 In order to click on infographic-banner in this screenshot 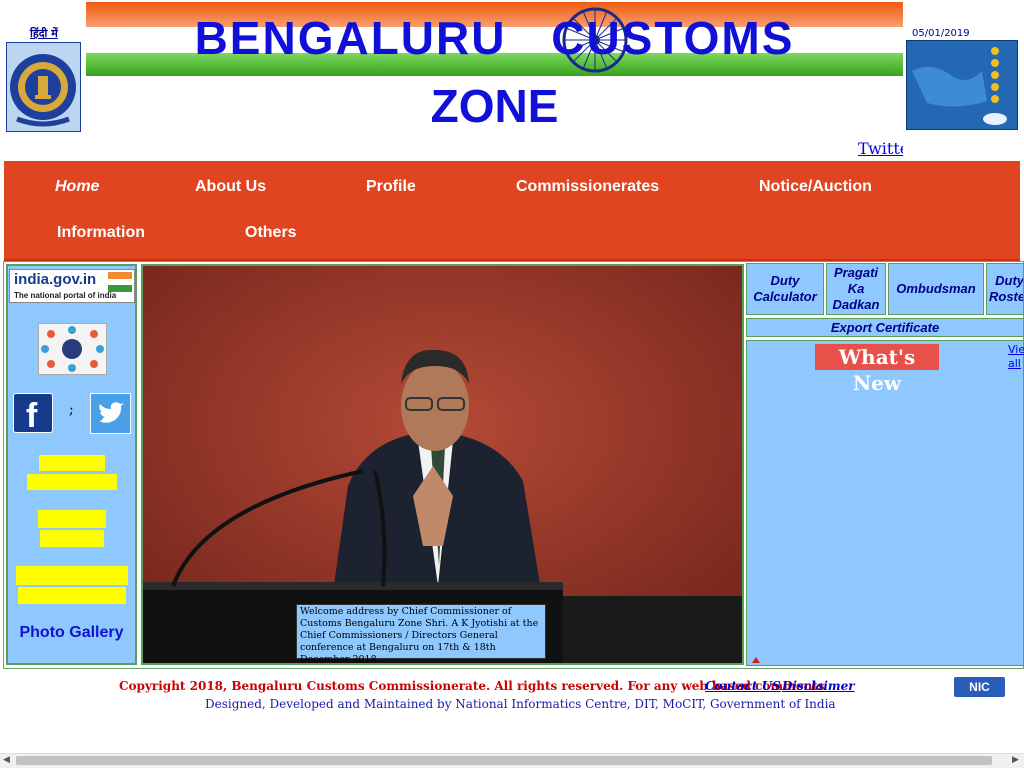, I will do `click(72, 349)`.